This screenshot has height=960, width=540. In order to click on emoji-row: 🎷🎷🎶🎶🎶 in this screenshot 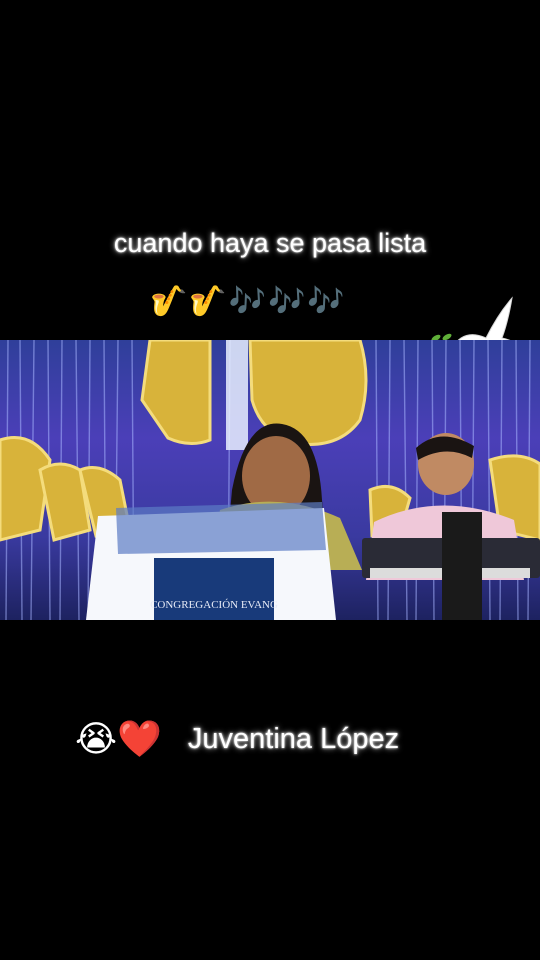, I will do `click(248, 301)`.